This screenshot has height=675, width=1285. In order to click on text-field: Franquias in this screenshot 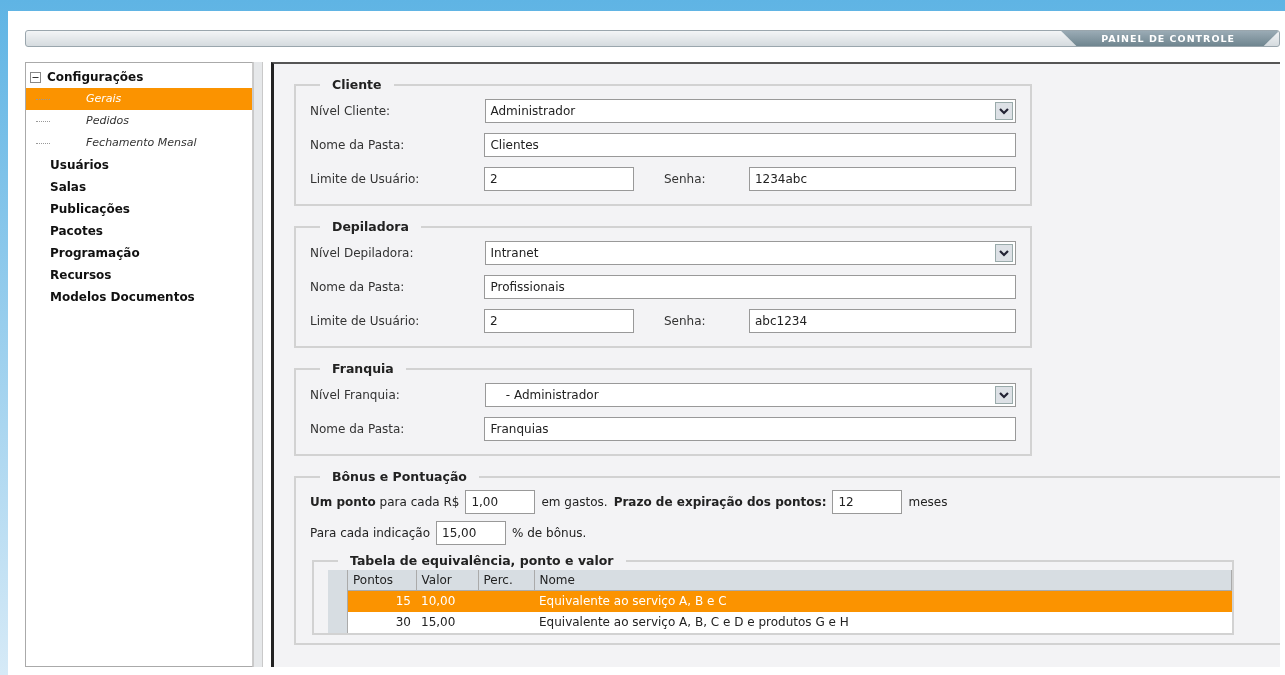, I will do `click(750, 429)`.